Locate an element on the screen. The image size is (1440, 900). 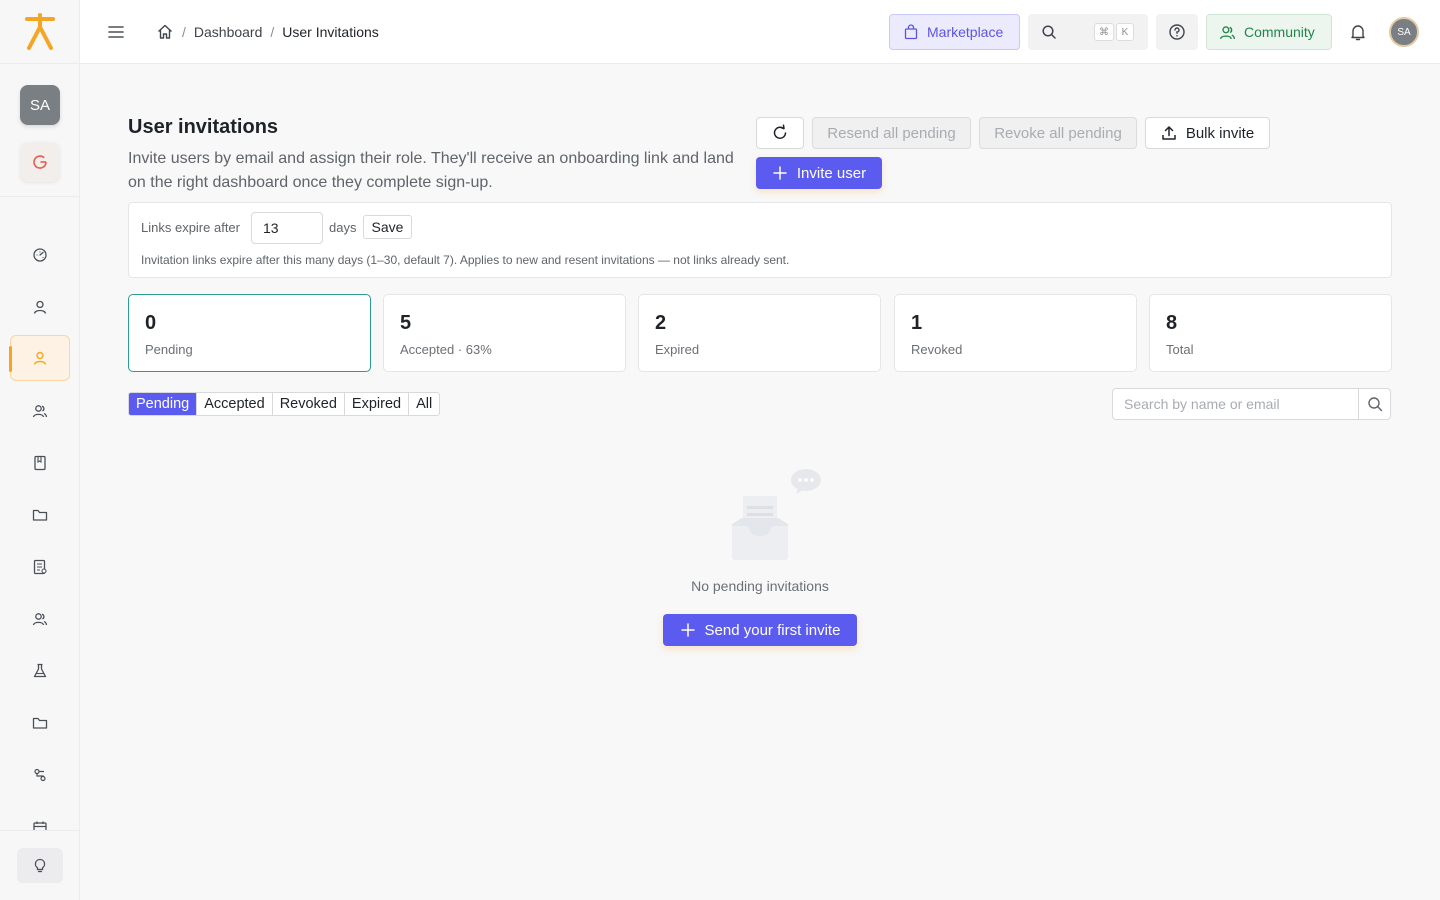
sidebar-item-dashboard is located at coordinates (40, 255).